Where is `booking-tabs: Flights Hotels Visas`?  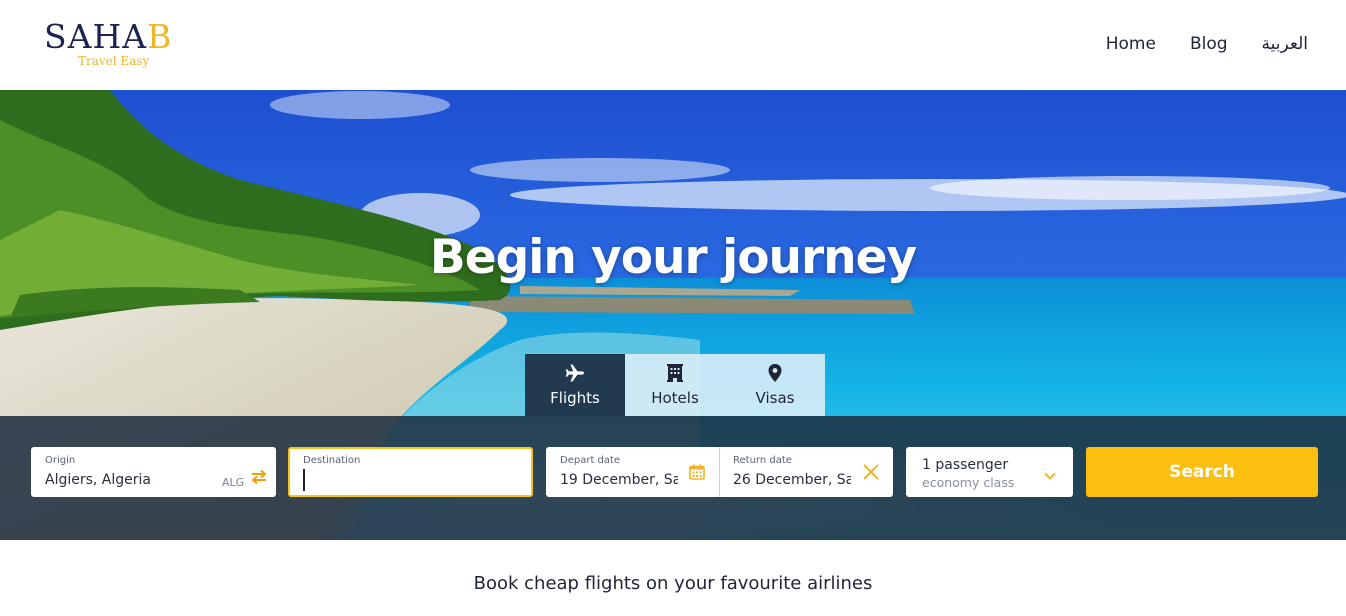
booking-tabs: Flights Hotels Visas is located at coordinates (675, 385).